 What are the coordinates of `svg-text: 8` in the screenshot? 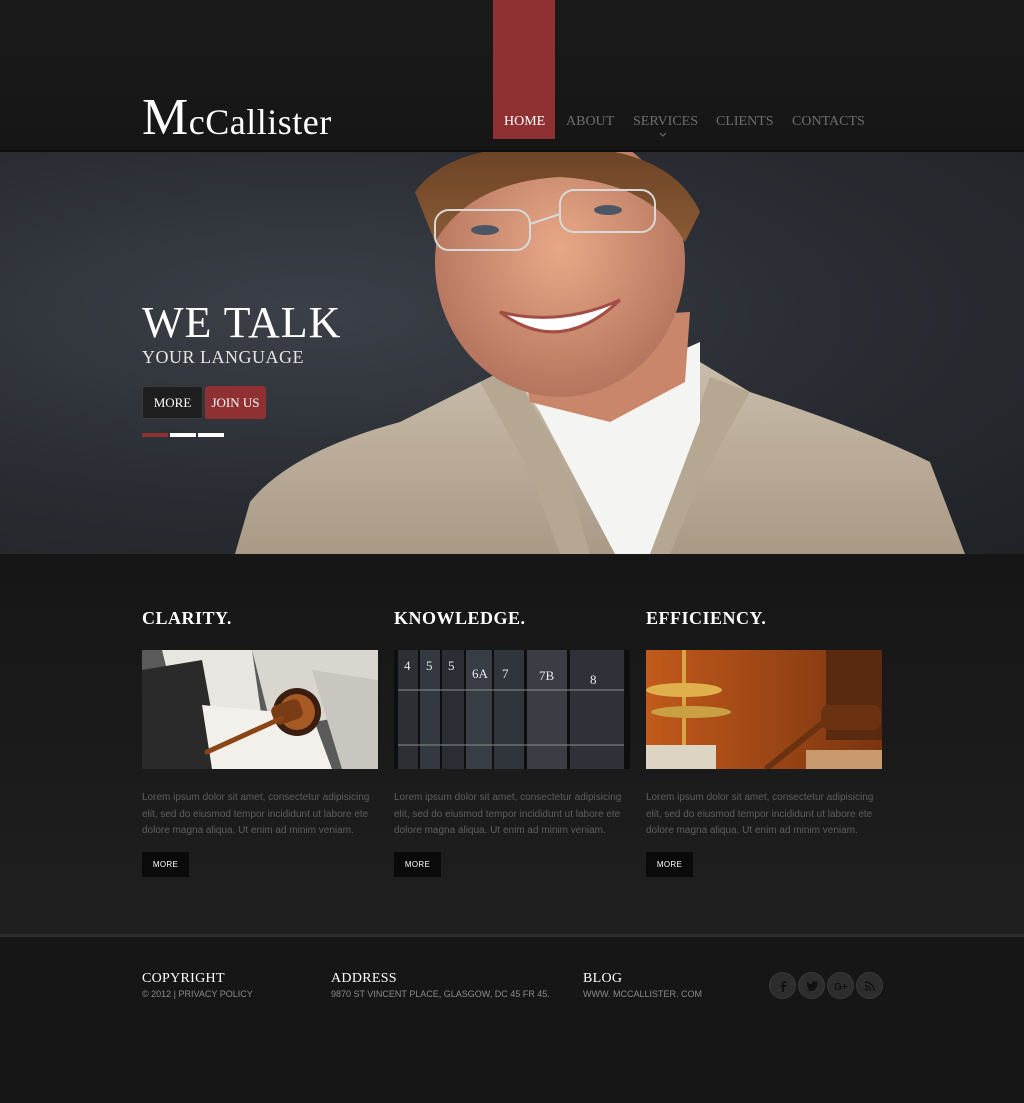 It's located at (593, 679).